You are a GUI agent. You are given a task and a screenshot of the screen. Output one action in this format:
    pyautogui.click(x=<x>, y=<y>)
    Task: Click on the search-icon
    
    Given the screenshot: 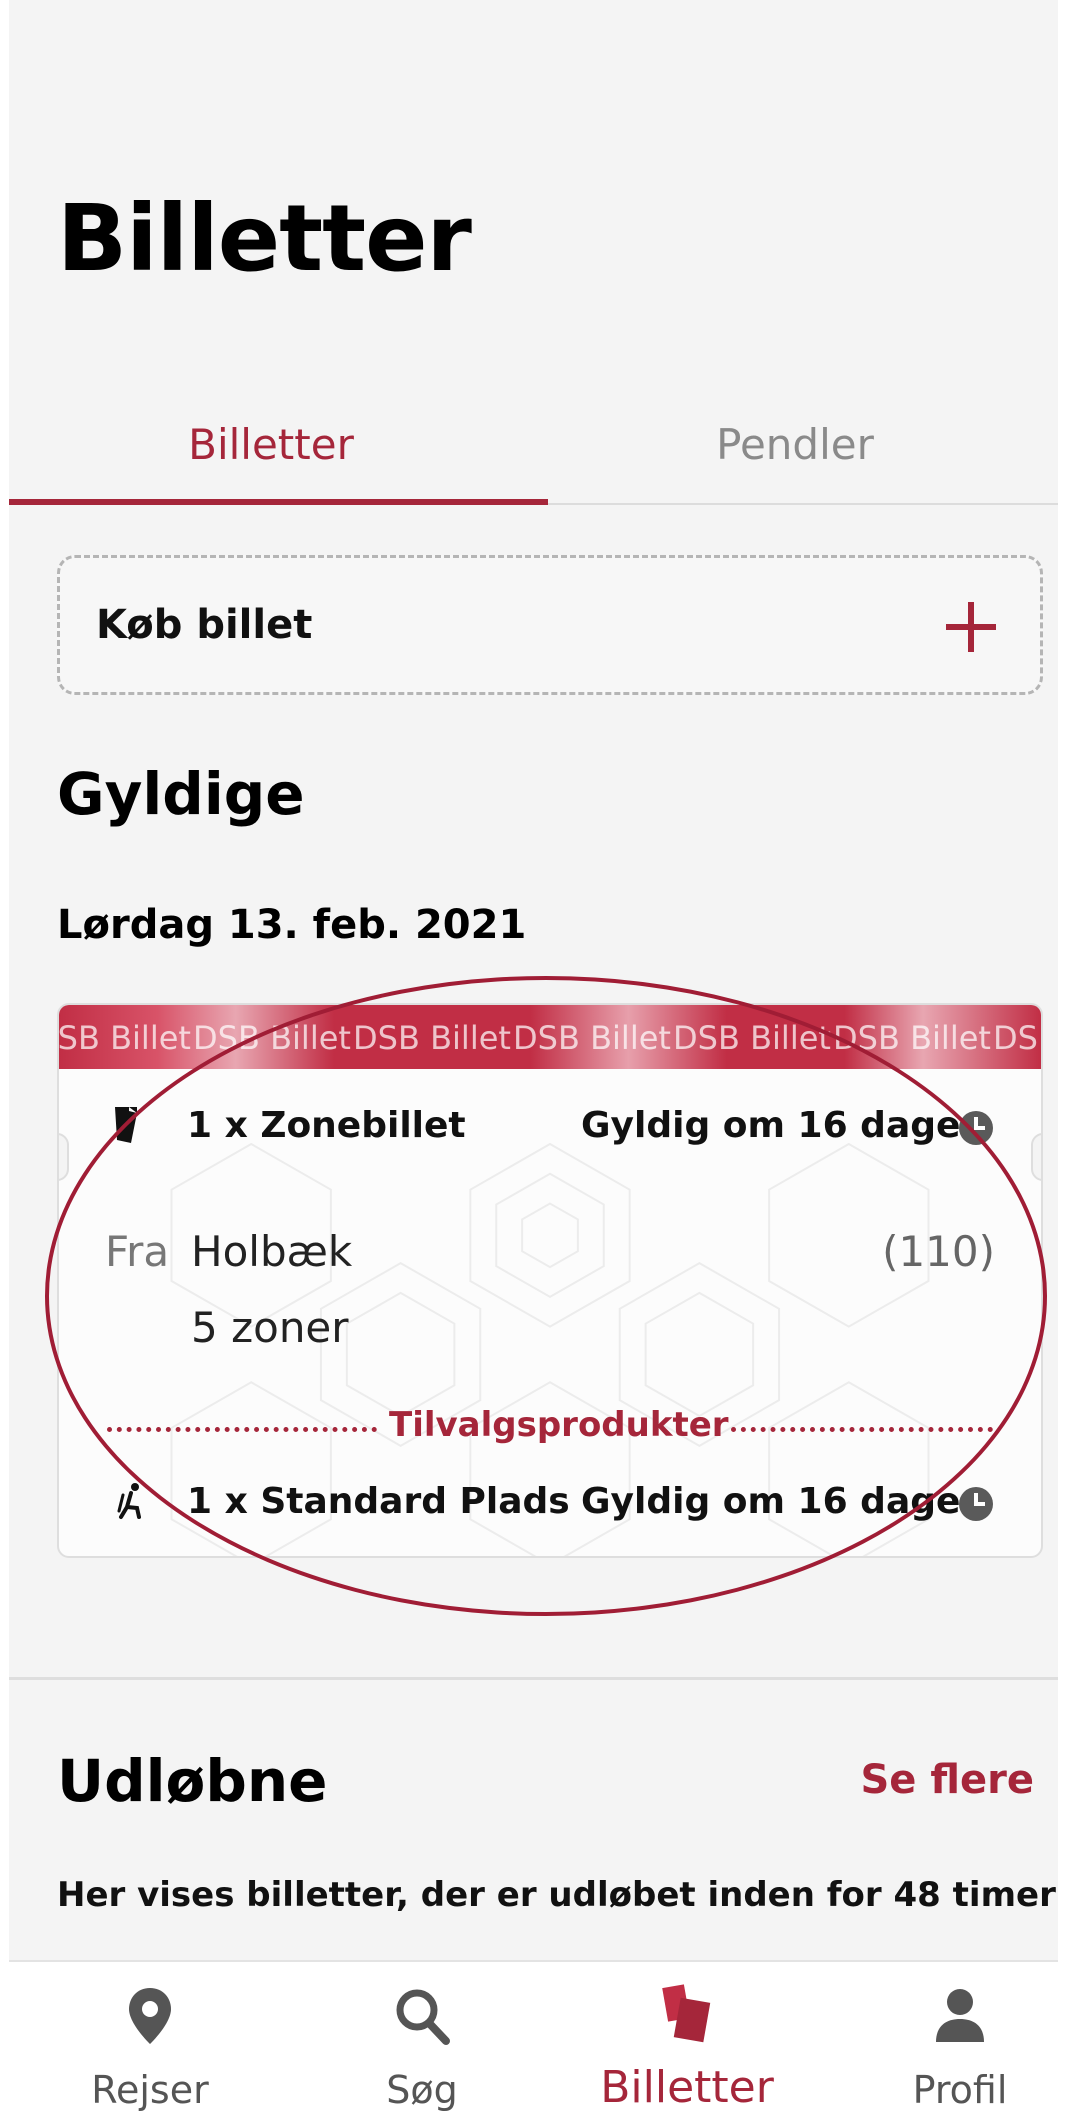 What is the action you would take?
    pyautogui.click(x=423, y=2017)
    